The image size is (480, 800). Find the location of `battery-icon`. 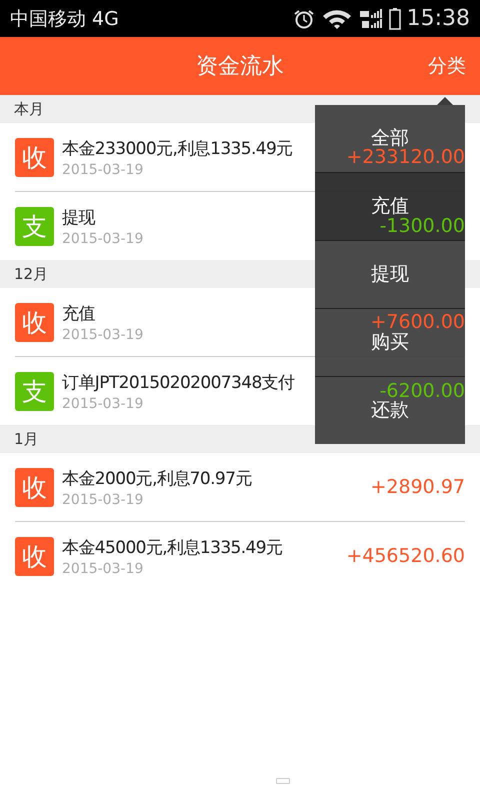

battery-icon is located at coordinates (394, 19).